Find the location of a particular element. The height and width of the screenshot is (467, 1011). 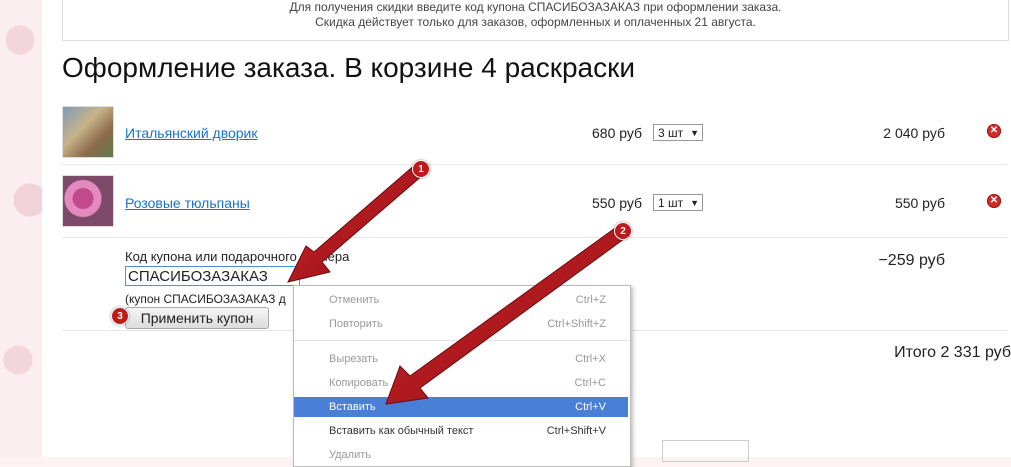

annotation-badge-1: 1 is located at coordinates (421, 169).